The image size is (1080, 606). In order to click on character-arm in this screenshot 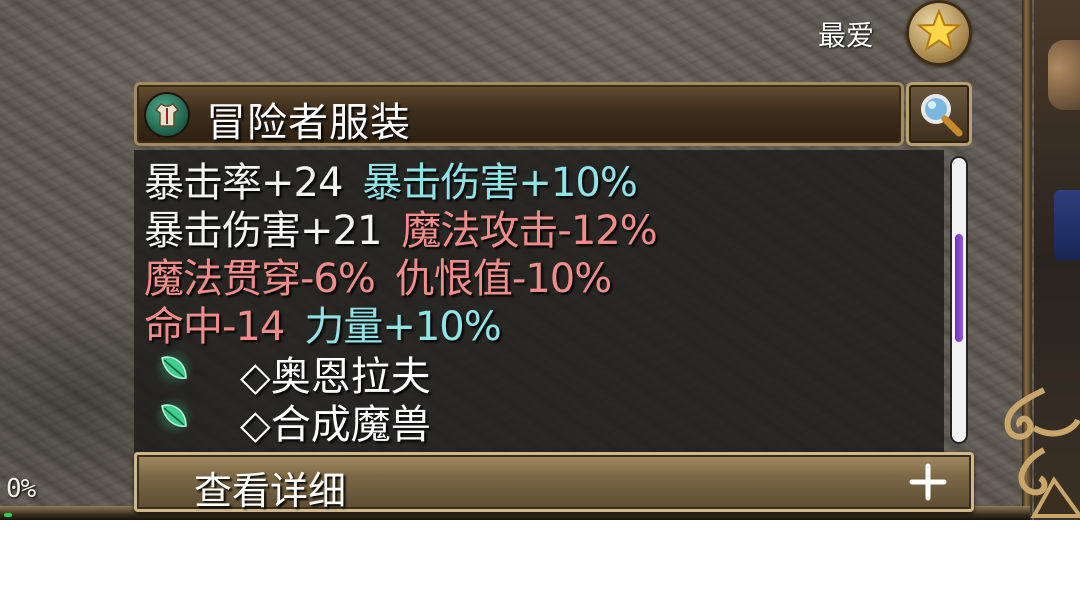, I will do `click(1064, 75)`.